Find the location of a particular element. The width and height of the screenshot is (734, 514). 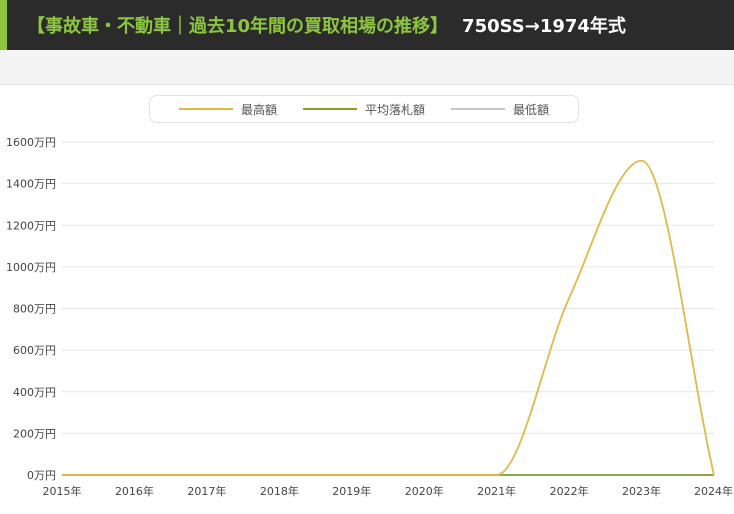

x-tick-label: 2024年 is located at coordinates (713, 491).